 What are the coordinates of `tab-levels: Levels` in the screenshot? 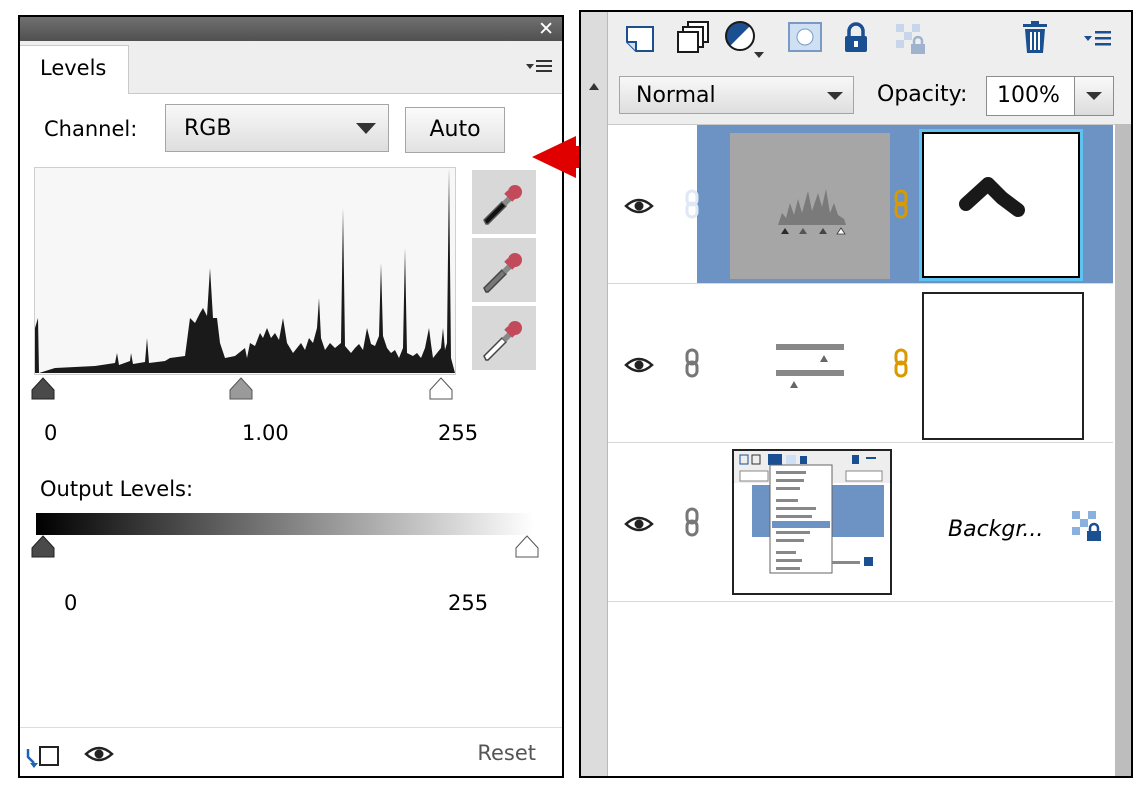 It's located at (74, 69).